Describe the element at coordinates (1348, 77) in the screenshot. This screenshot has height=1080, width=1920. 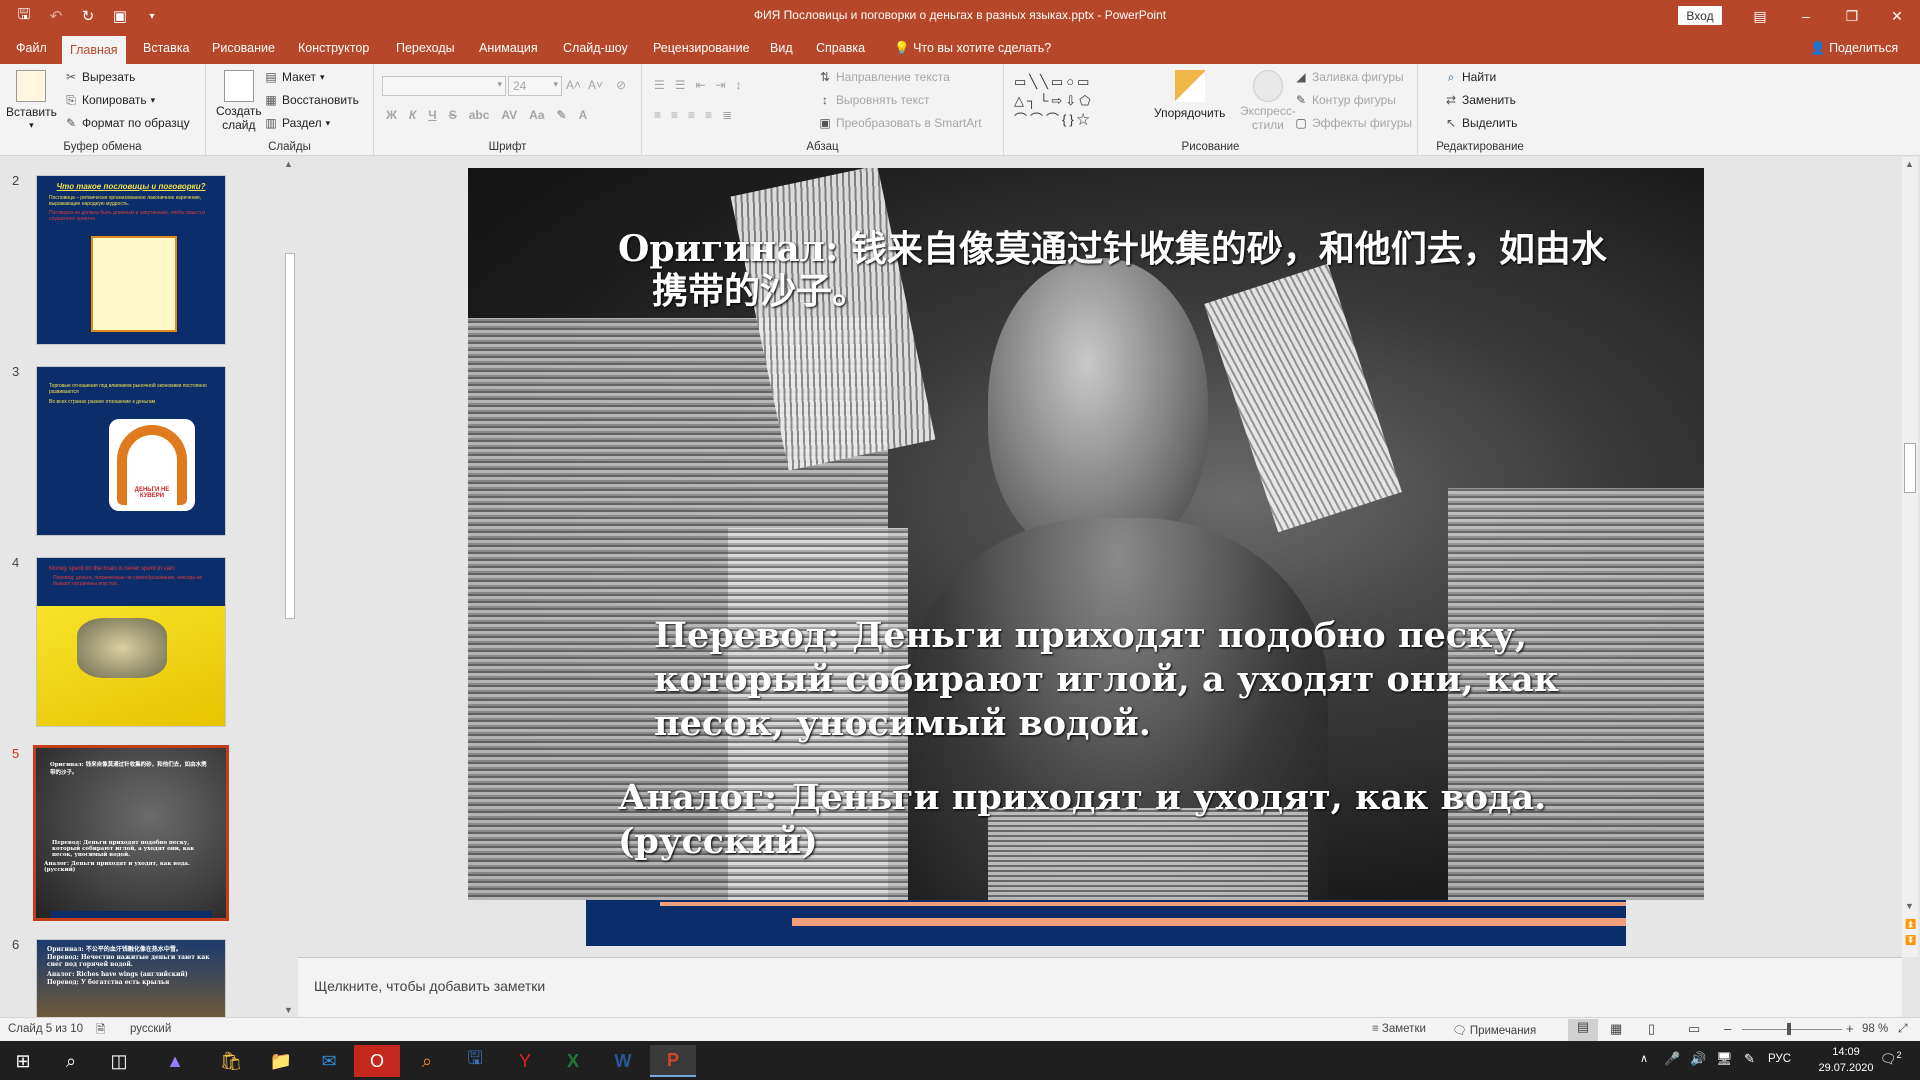
I see `shape-fill-button: ◢ Заливка фигуры` at that location.